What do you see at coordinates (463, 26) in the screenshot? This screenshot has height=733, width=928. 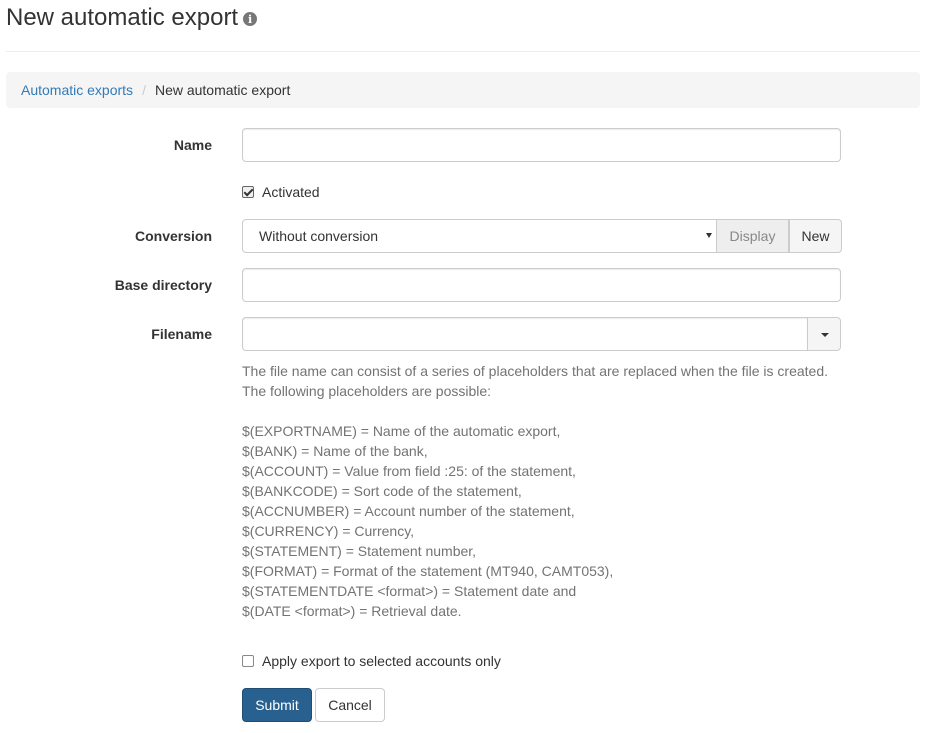 I see `page-header: New automatic export i` at bounding box center [463, 26].